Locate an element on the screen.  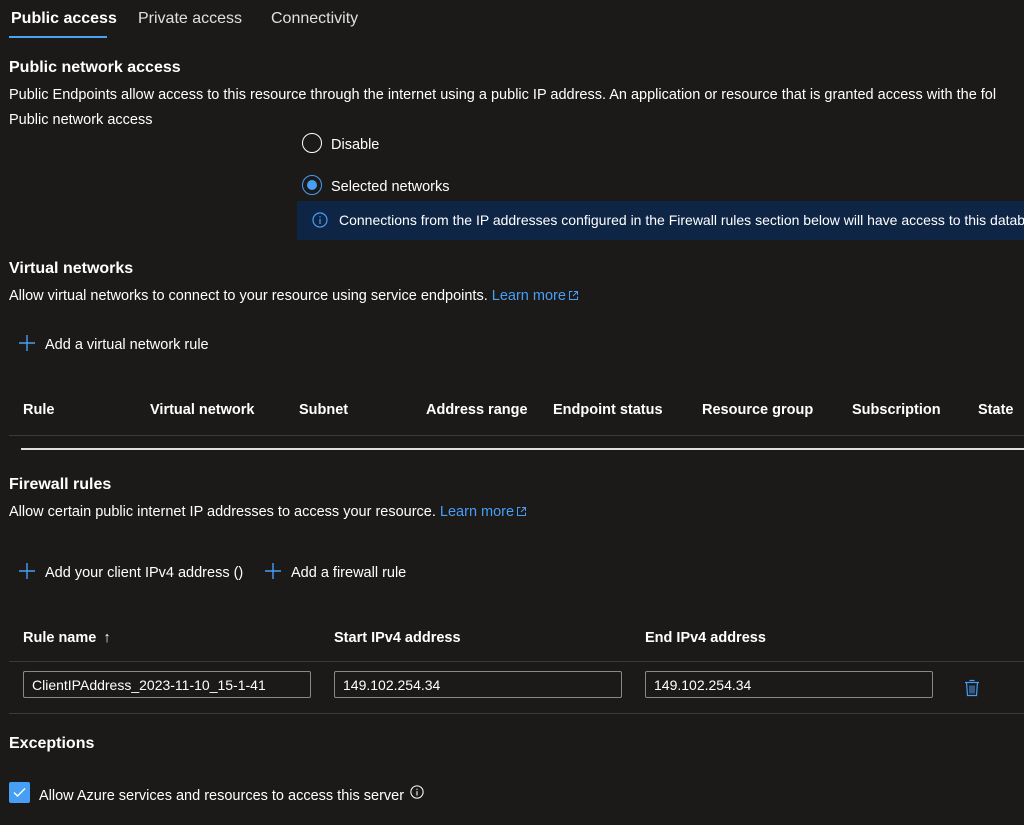
firewall-learn-more-link: Learn more is located at coordinates (483, 512).